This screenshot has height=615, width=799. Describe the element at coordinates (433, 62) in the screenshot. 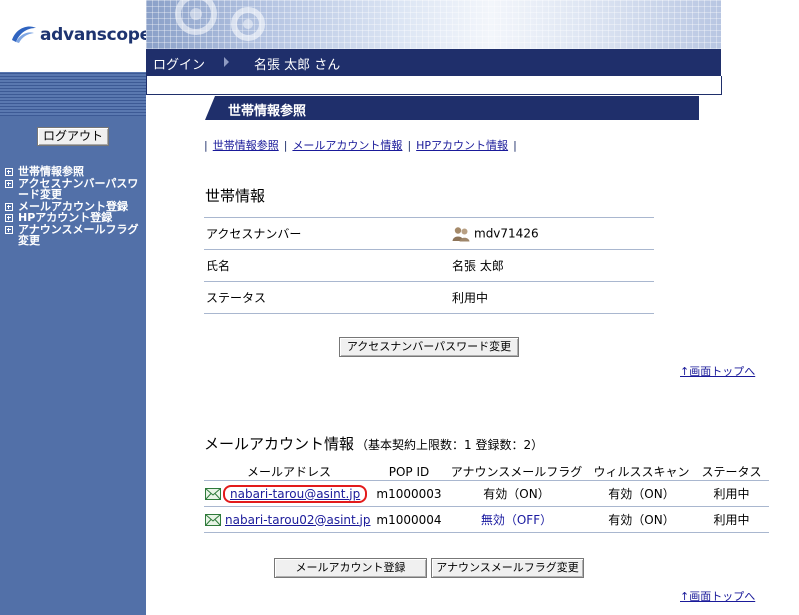

I see `header-bar: ログイン 名張 太郎 さん` at that location.